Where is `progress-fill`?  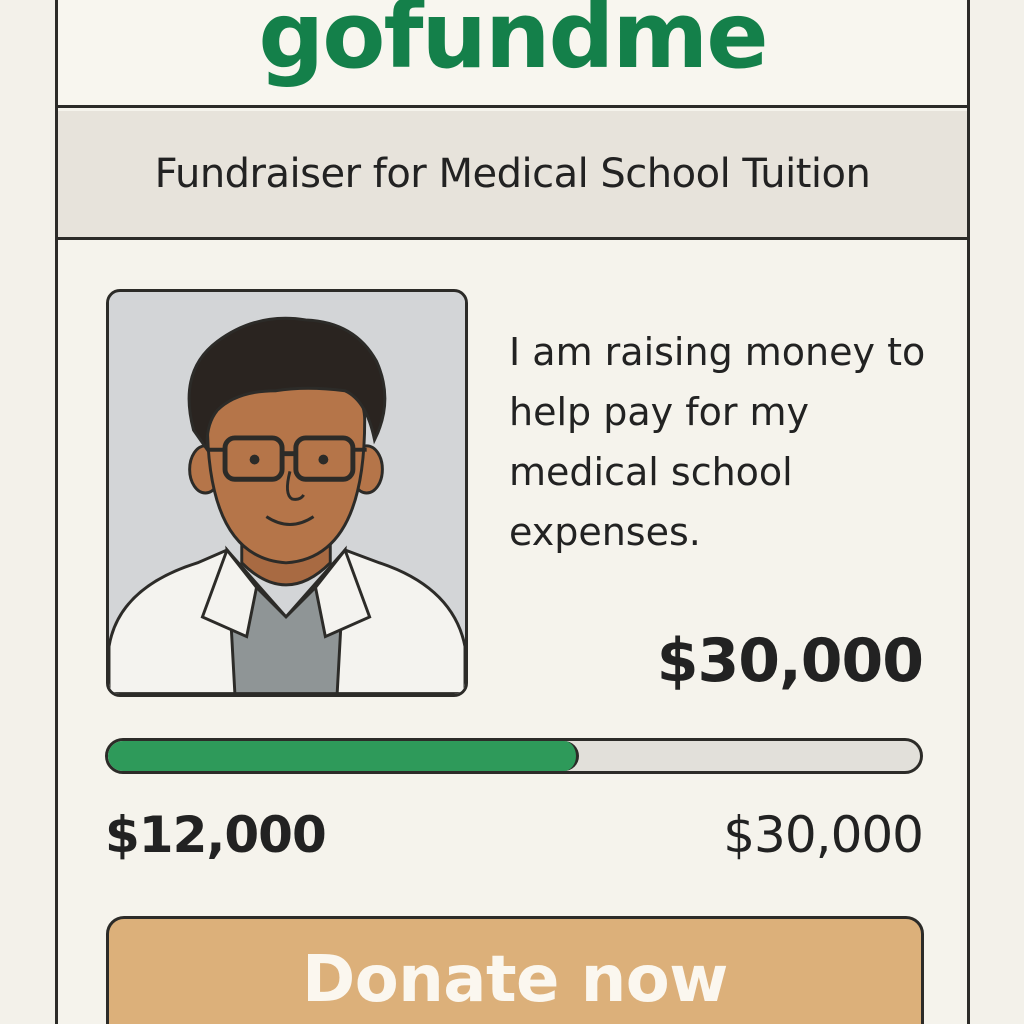
progress-fill is located at coordinates (343, 756).